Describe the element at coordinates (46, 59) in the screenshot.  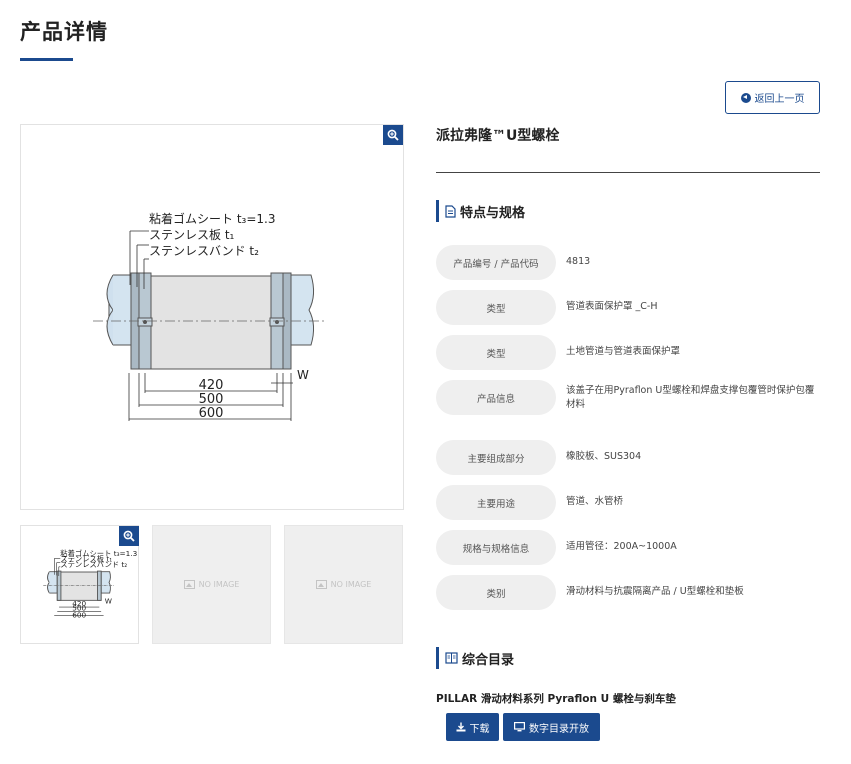
I see `title-underline` at that location.